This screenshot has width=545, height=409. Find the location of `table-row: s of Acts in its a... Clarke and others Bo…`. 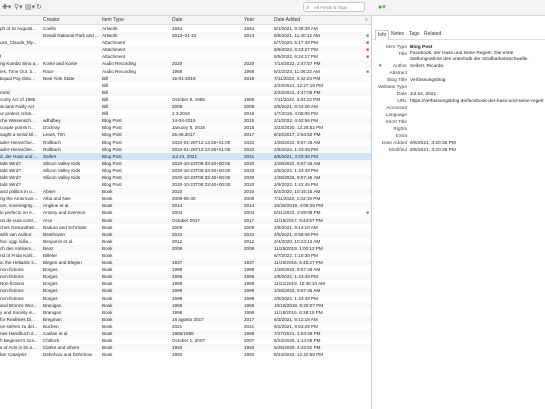

table-row: s of Acts in its a... Clarke and others Bo… is located at coordinates (185, 348).